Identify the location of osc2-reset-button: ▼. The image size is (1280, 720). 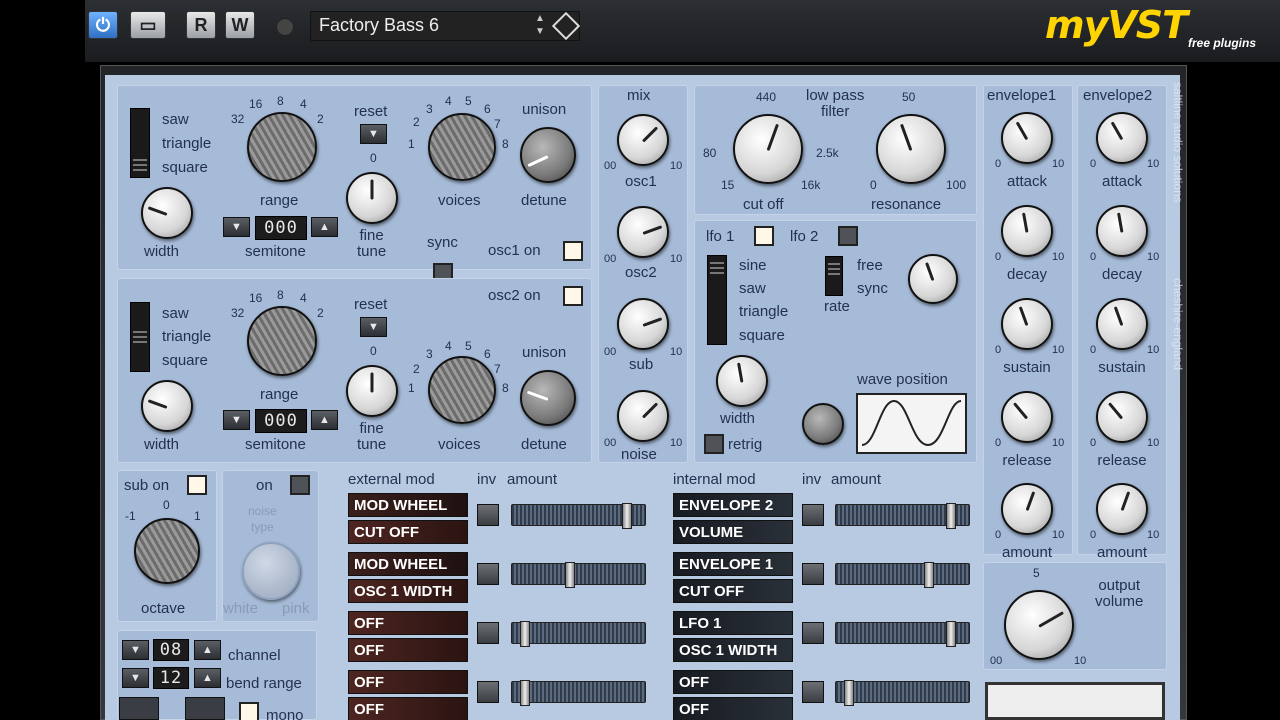
(373, 327).